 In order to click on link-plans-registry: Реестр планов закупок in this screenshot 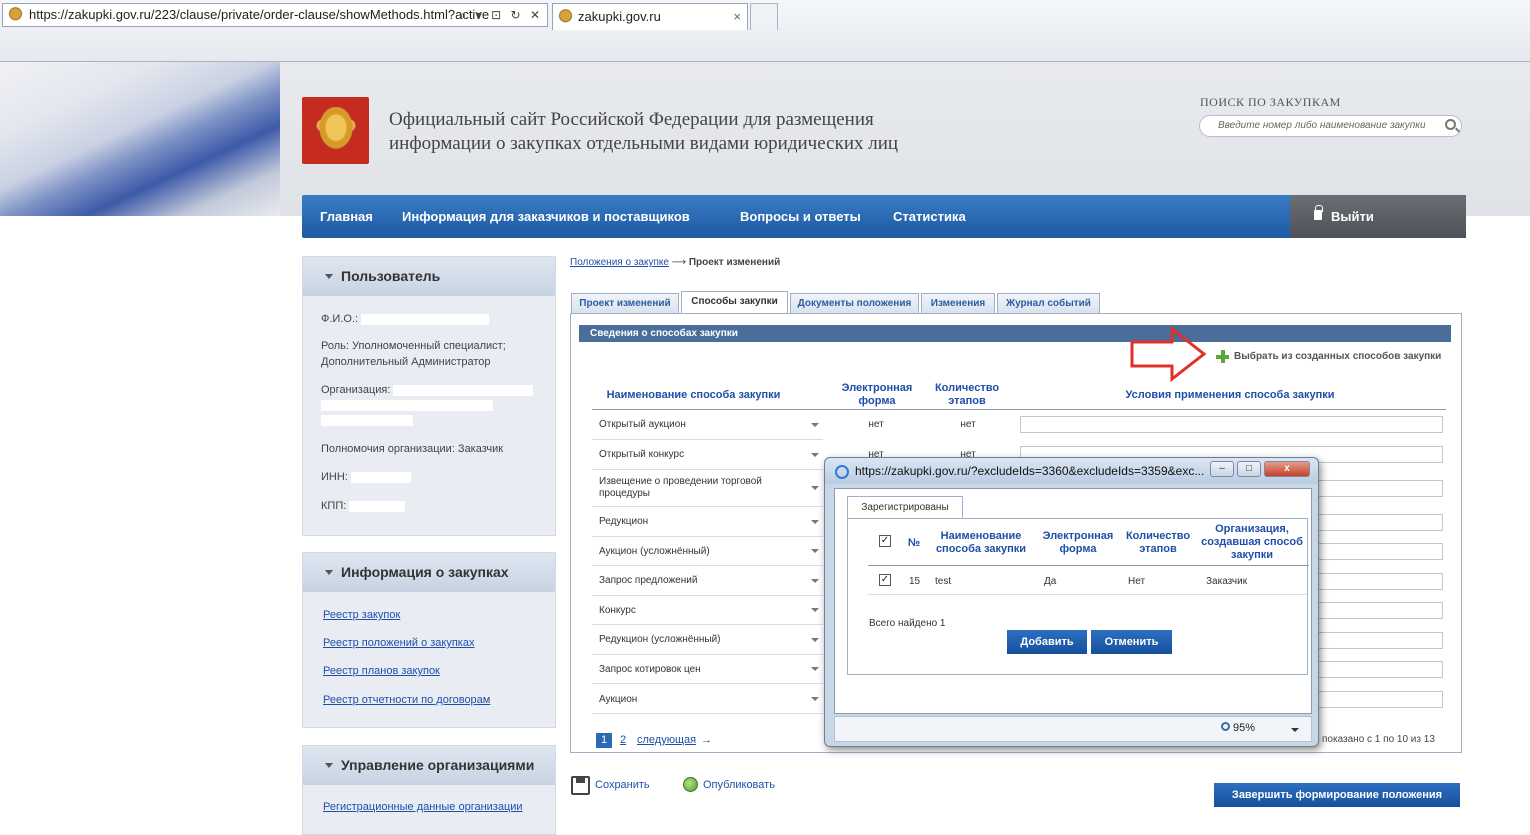, I will do `click(381, 671)`.